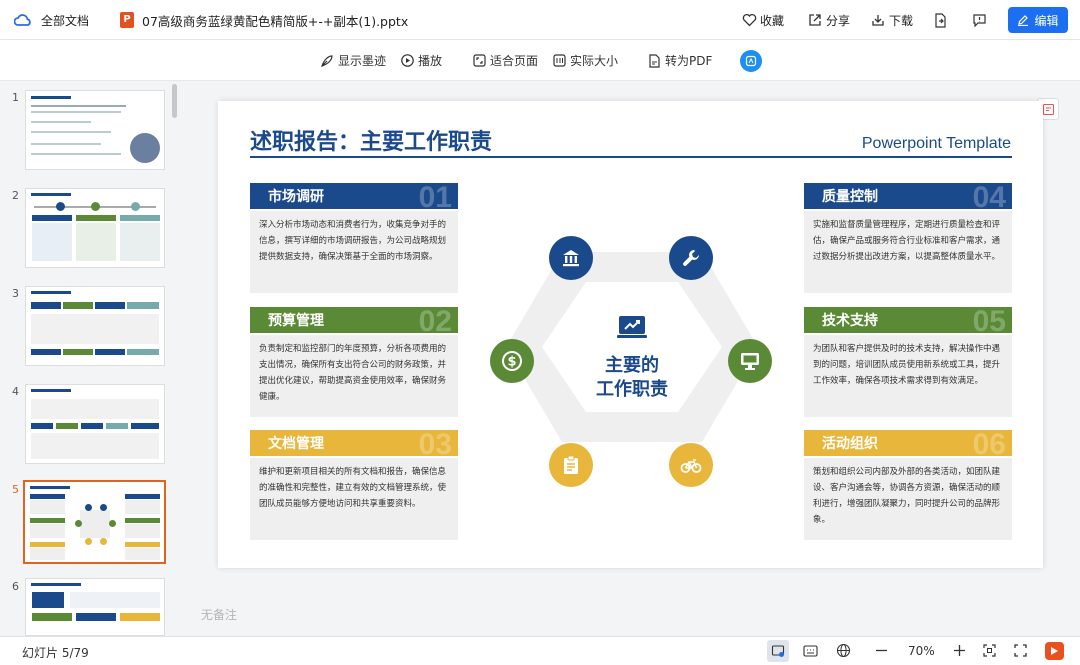 This screenshot has width=1080, height=665. I want to click on zoom-in-button, so click(959, 652).